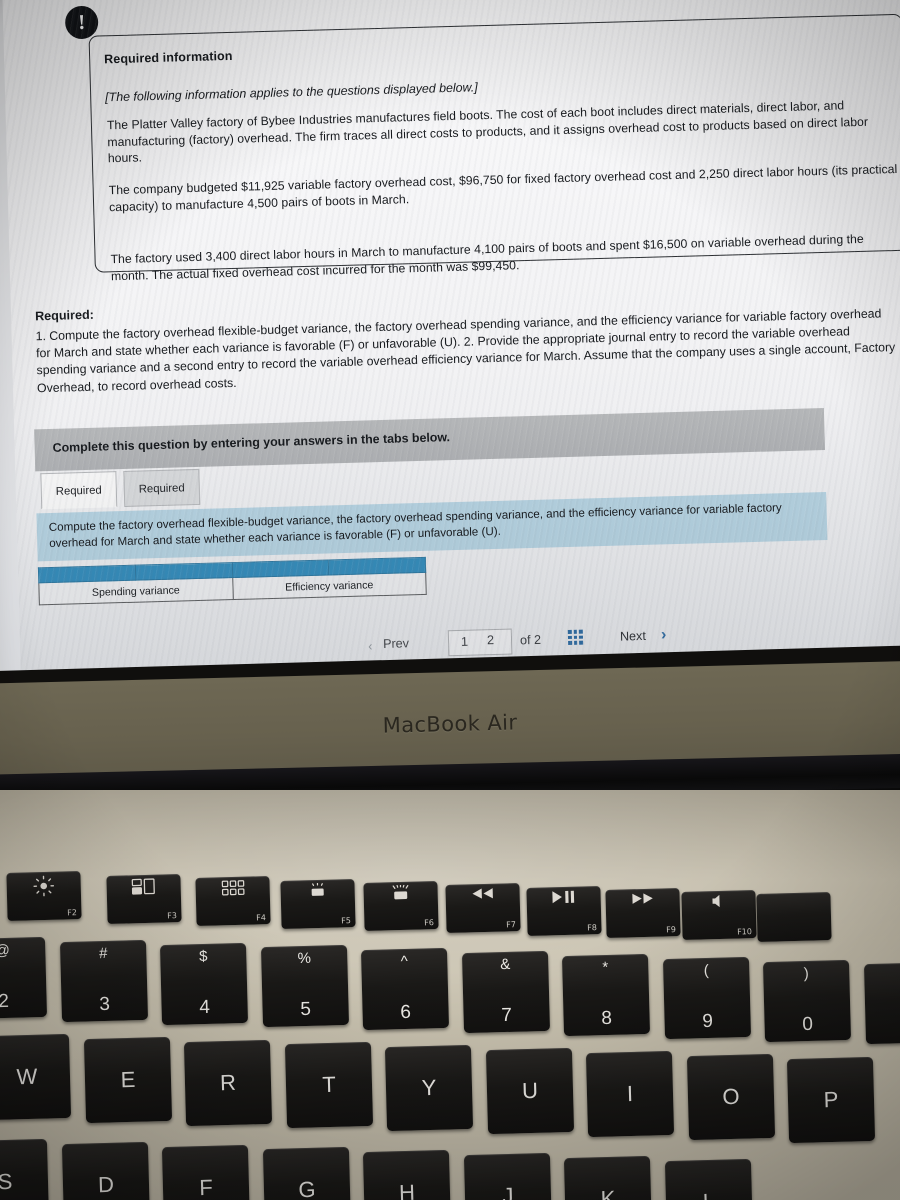 This screenshot has width=900, height=1200. Describe the element at coordinates (64, 315) in the screenshot. I see `required-label: Required:` at that location.